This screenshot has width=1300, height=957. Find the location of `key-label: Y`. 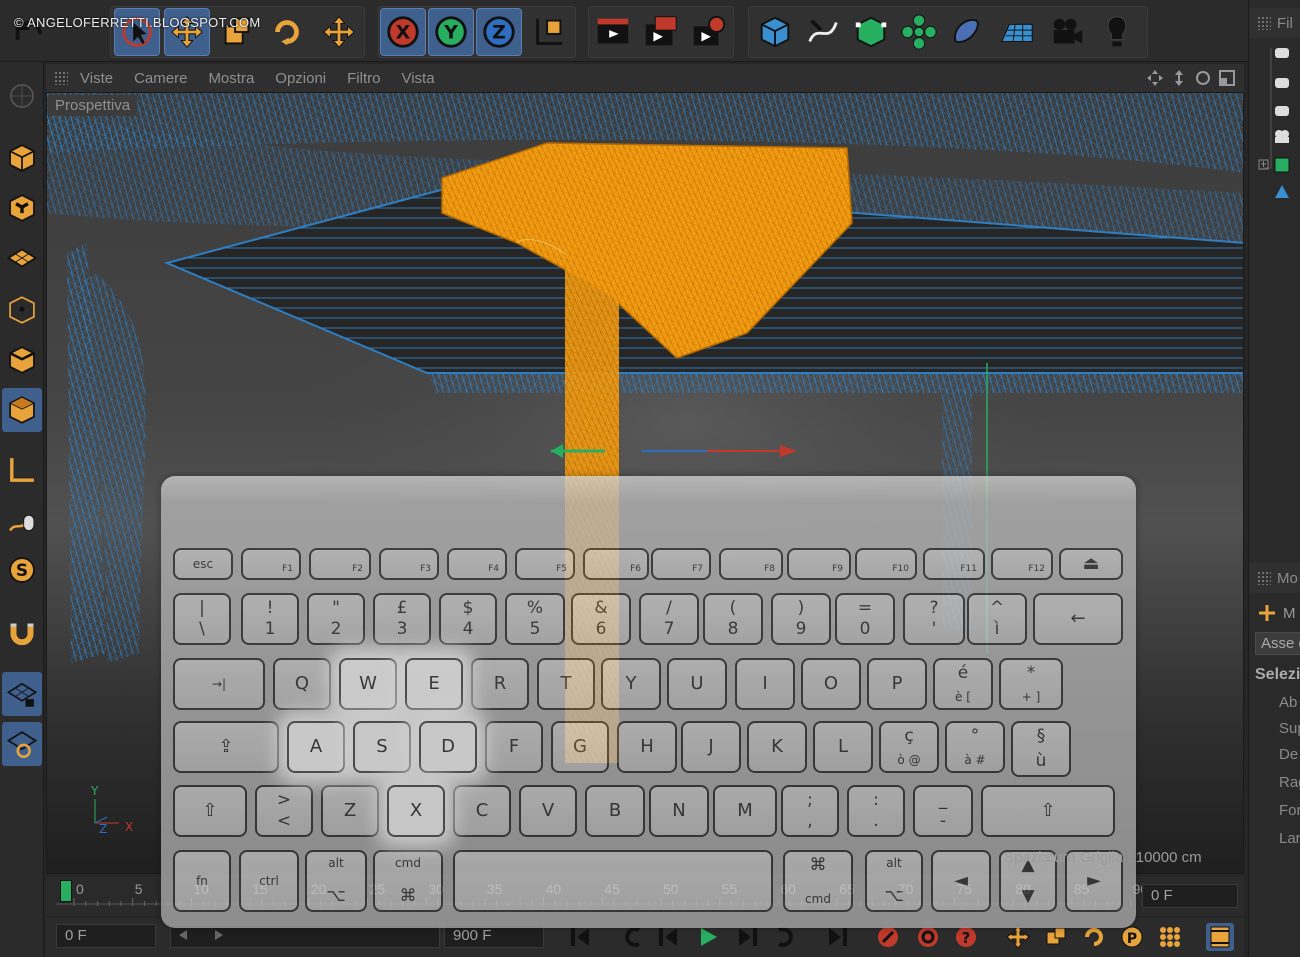

key-label: Y is located at coordinates (631, 683).